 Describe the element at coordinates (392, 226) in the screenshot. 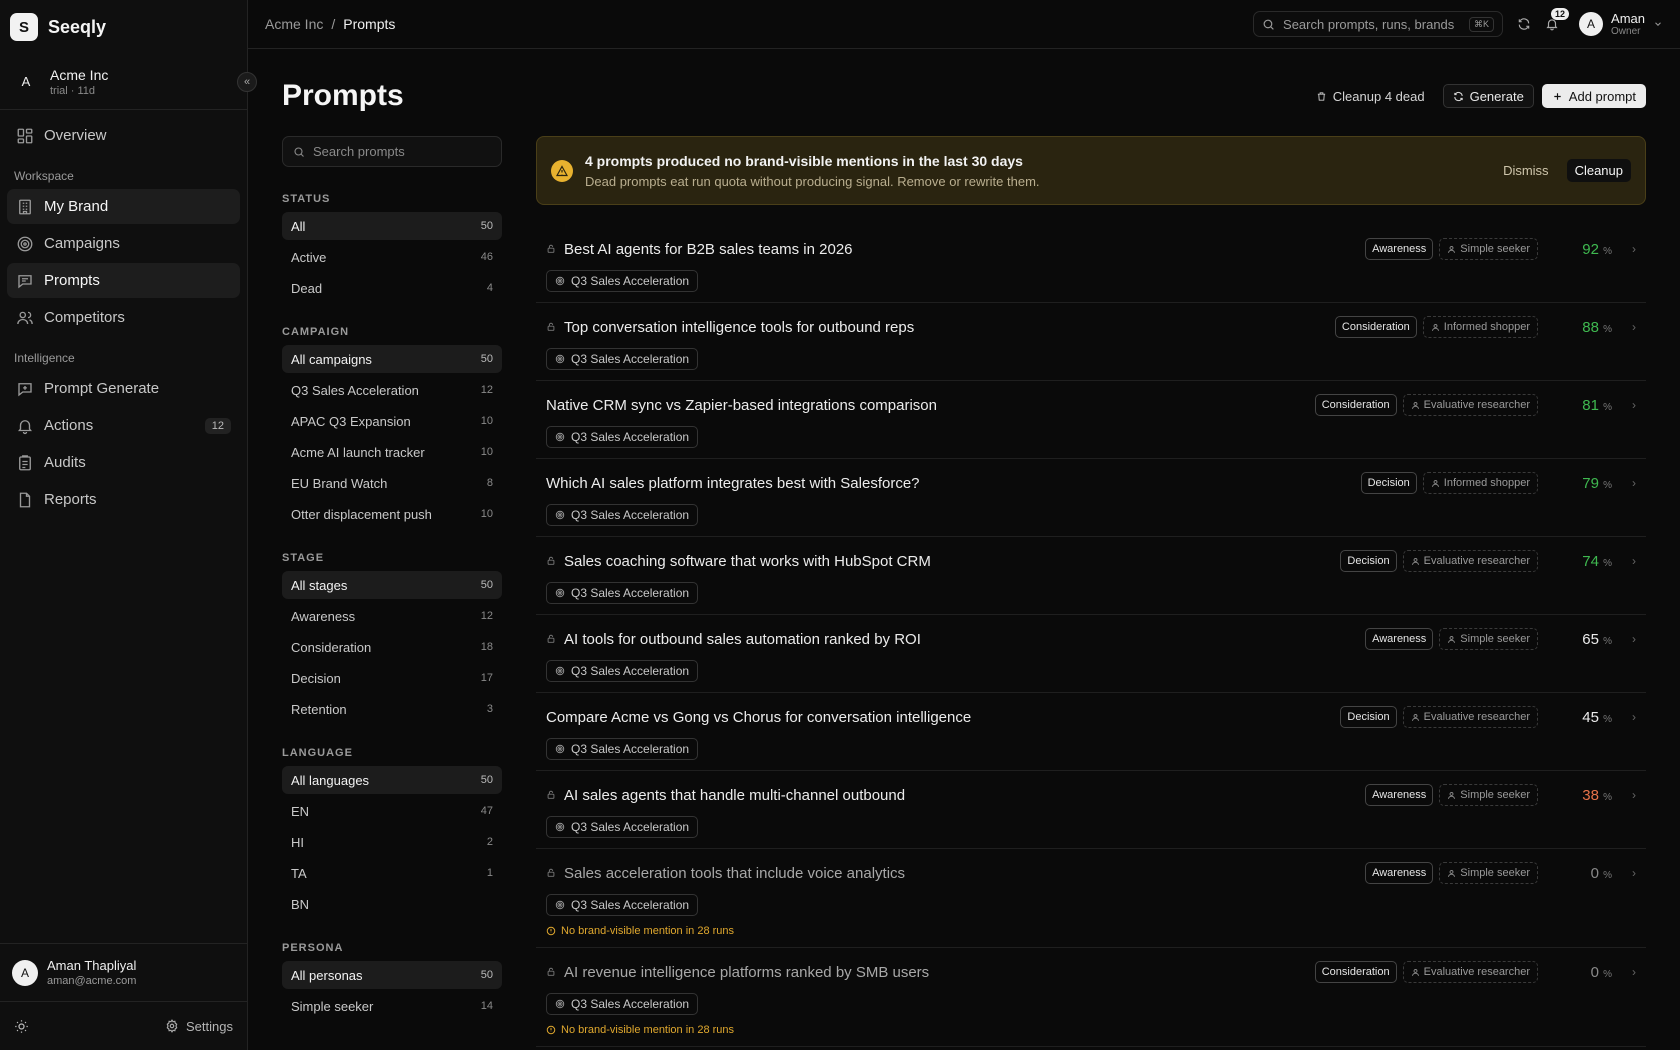

I see `filter-option-all: All 50` at that location.